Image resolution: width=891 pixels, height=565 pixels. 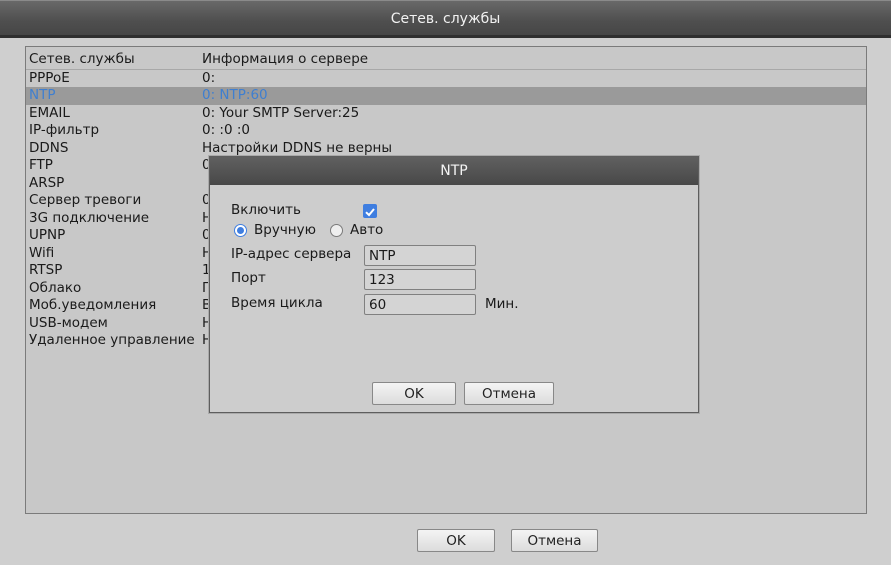 I want to click on mode-manual-label: Вручную, so click(x=285, y=230).